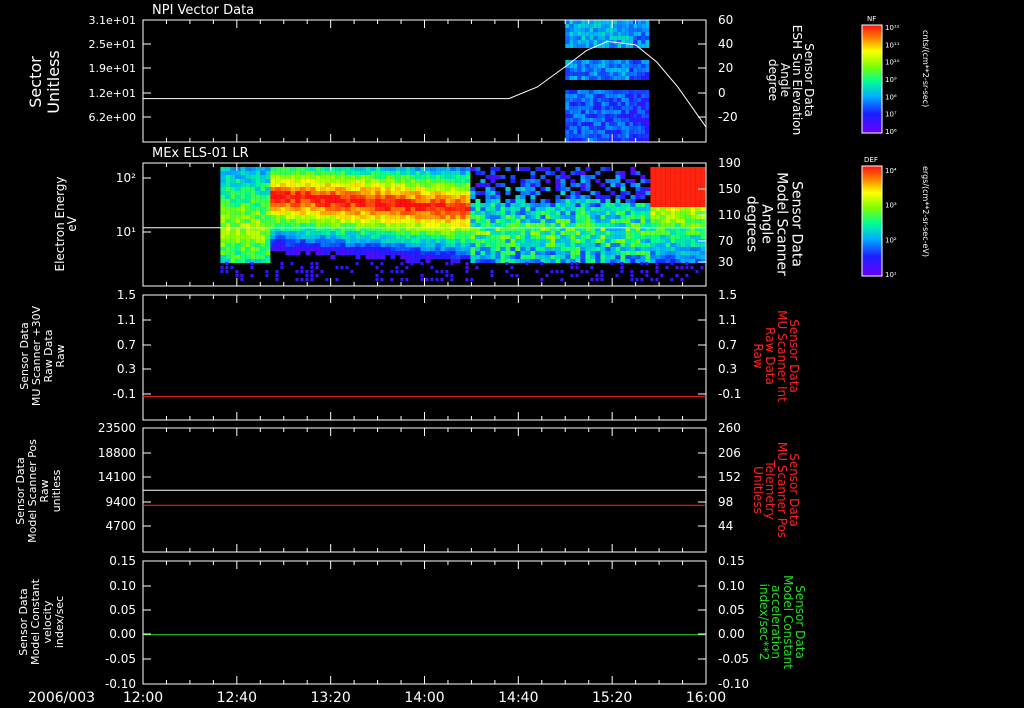 Image resolution: width=1024 pixels, height=708 pixels. Describe the element at coordinates (733, 684) in the screenshot. I see `right-tick-label: -0.10` at that location.